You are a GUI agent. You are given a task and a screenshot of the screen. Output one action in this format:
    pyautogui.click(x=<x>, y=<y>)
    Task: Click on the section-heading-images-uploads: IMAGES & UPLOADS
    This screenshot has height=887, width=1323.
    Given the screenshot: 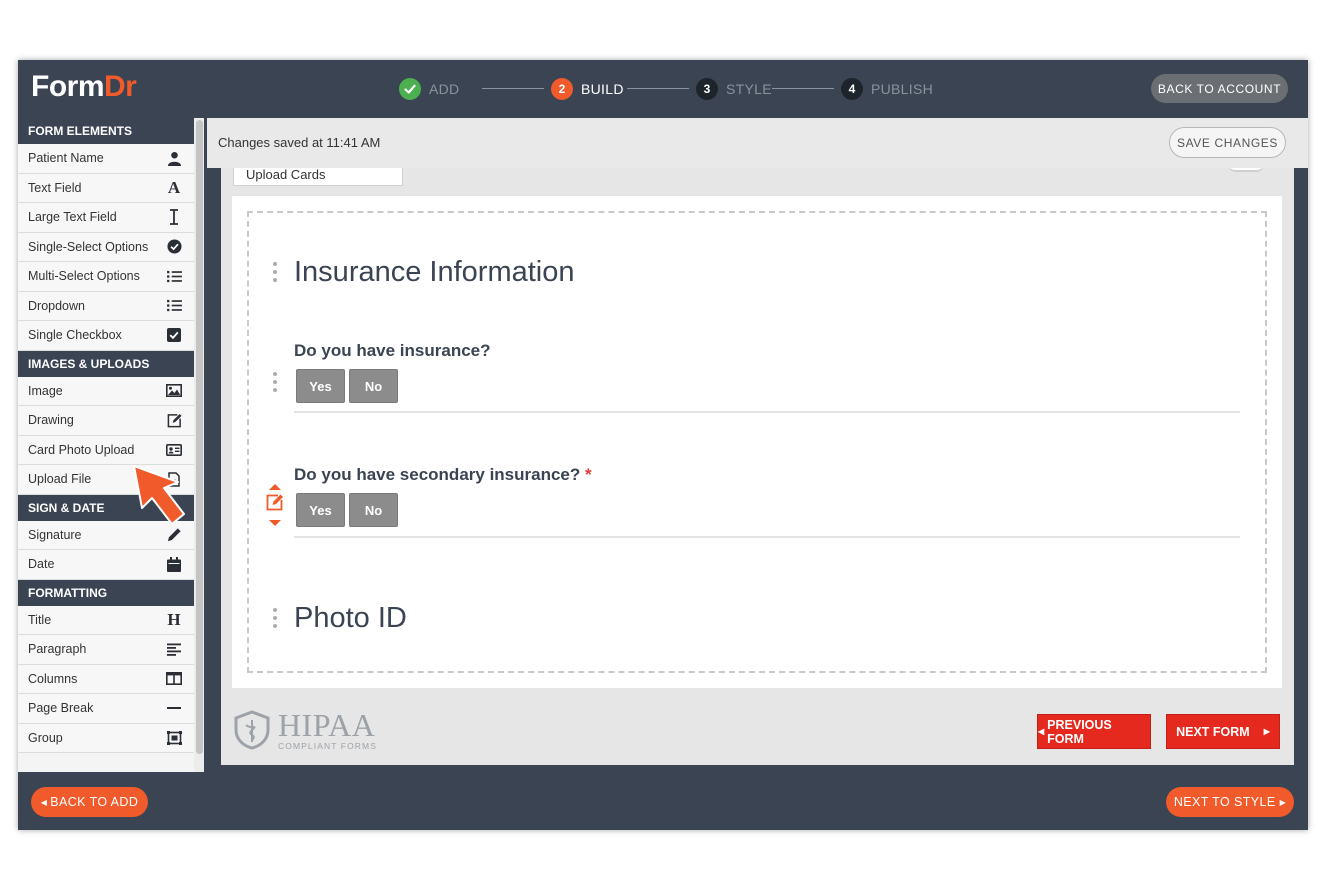 What is the action you would take?
    pyautogui.click(x=106, y=363)
    